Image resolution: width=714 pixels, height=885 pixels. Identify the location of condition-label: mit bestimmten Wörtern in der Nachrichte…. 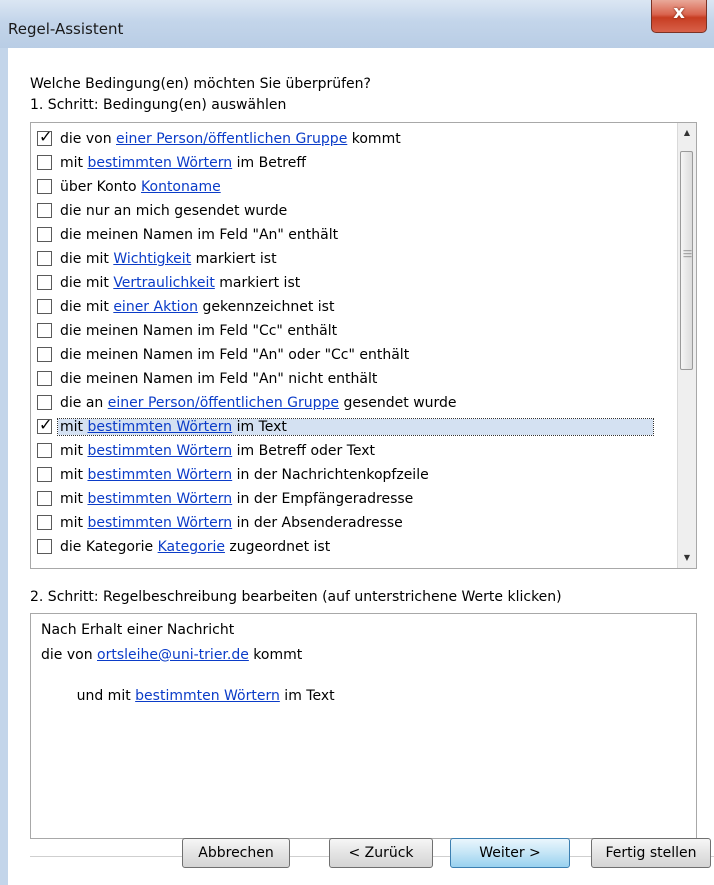
(244, 475).